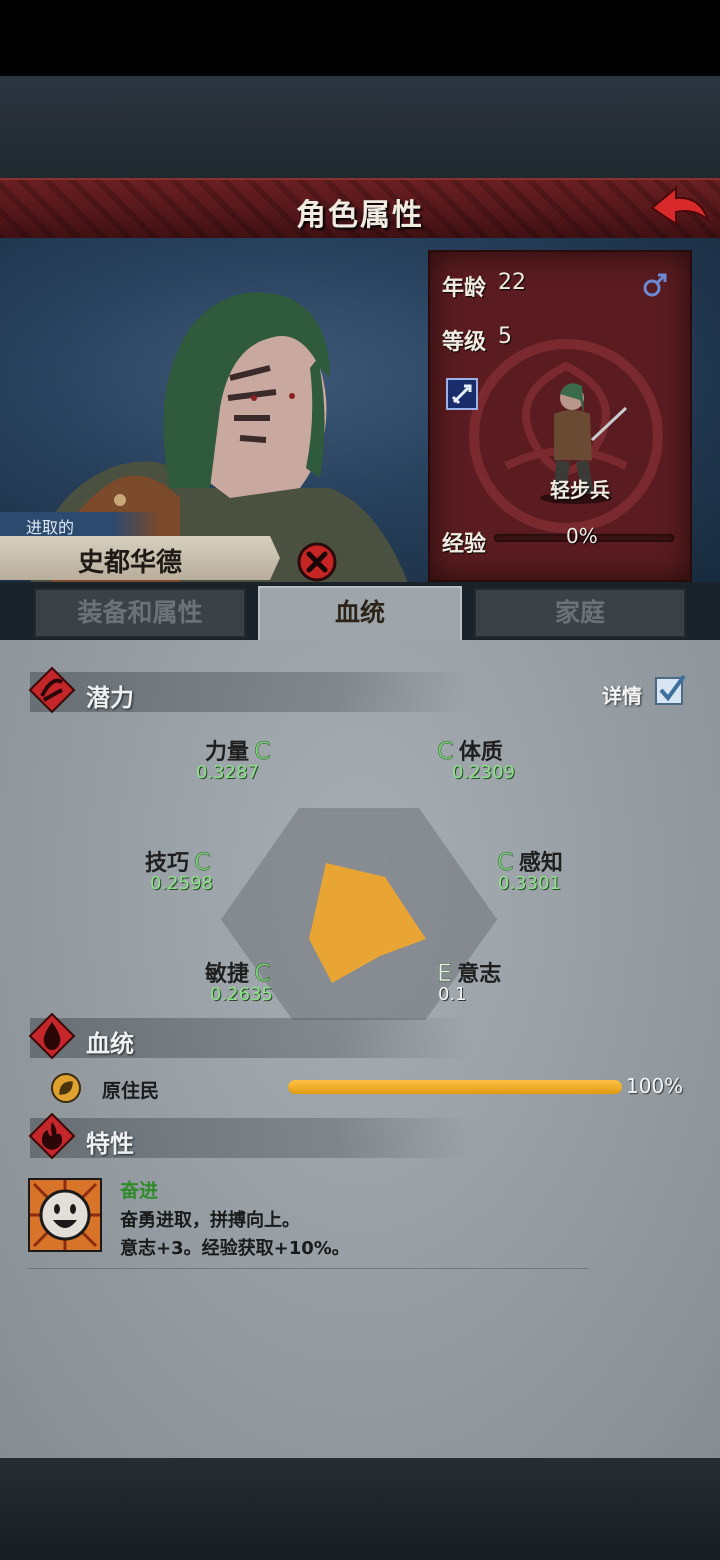 This screenshot has width=720, height=1560. What do you see at coordinates (52, 1136) in the screenshot?
I see `flame-icon` at bounding box center [52, 1136].